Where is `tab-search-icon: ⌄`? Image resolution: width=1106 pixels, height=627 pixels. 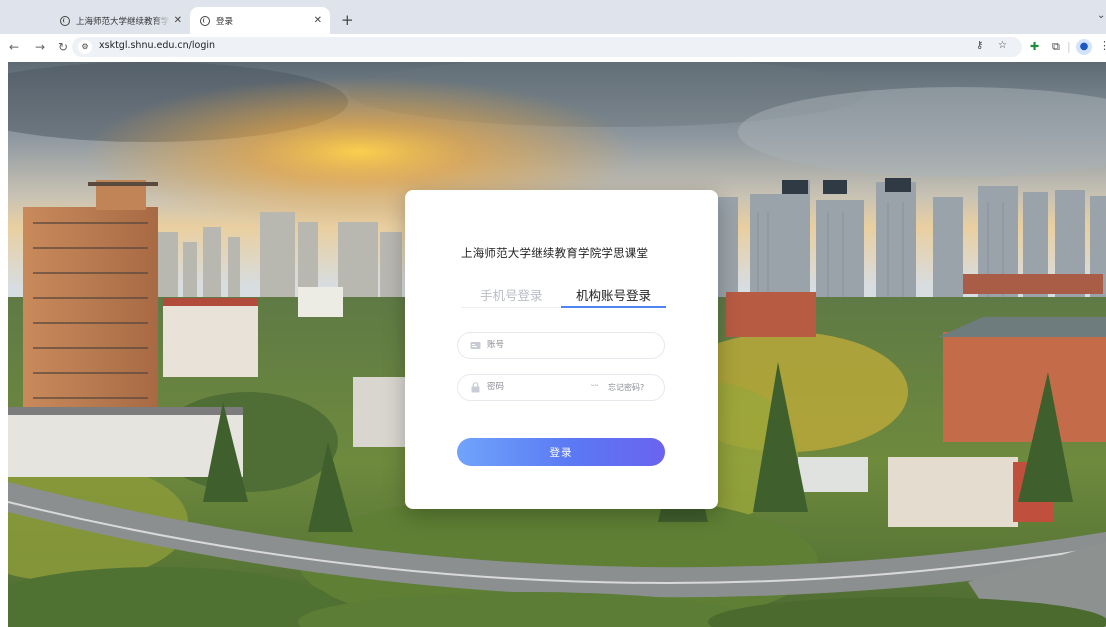 tab-search-icon: ⌄ is located at coordinates (1101, 15).